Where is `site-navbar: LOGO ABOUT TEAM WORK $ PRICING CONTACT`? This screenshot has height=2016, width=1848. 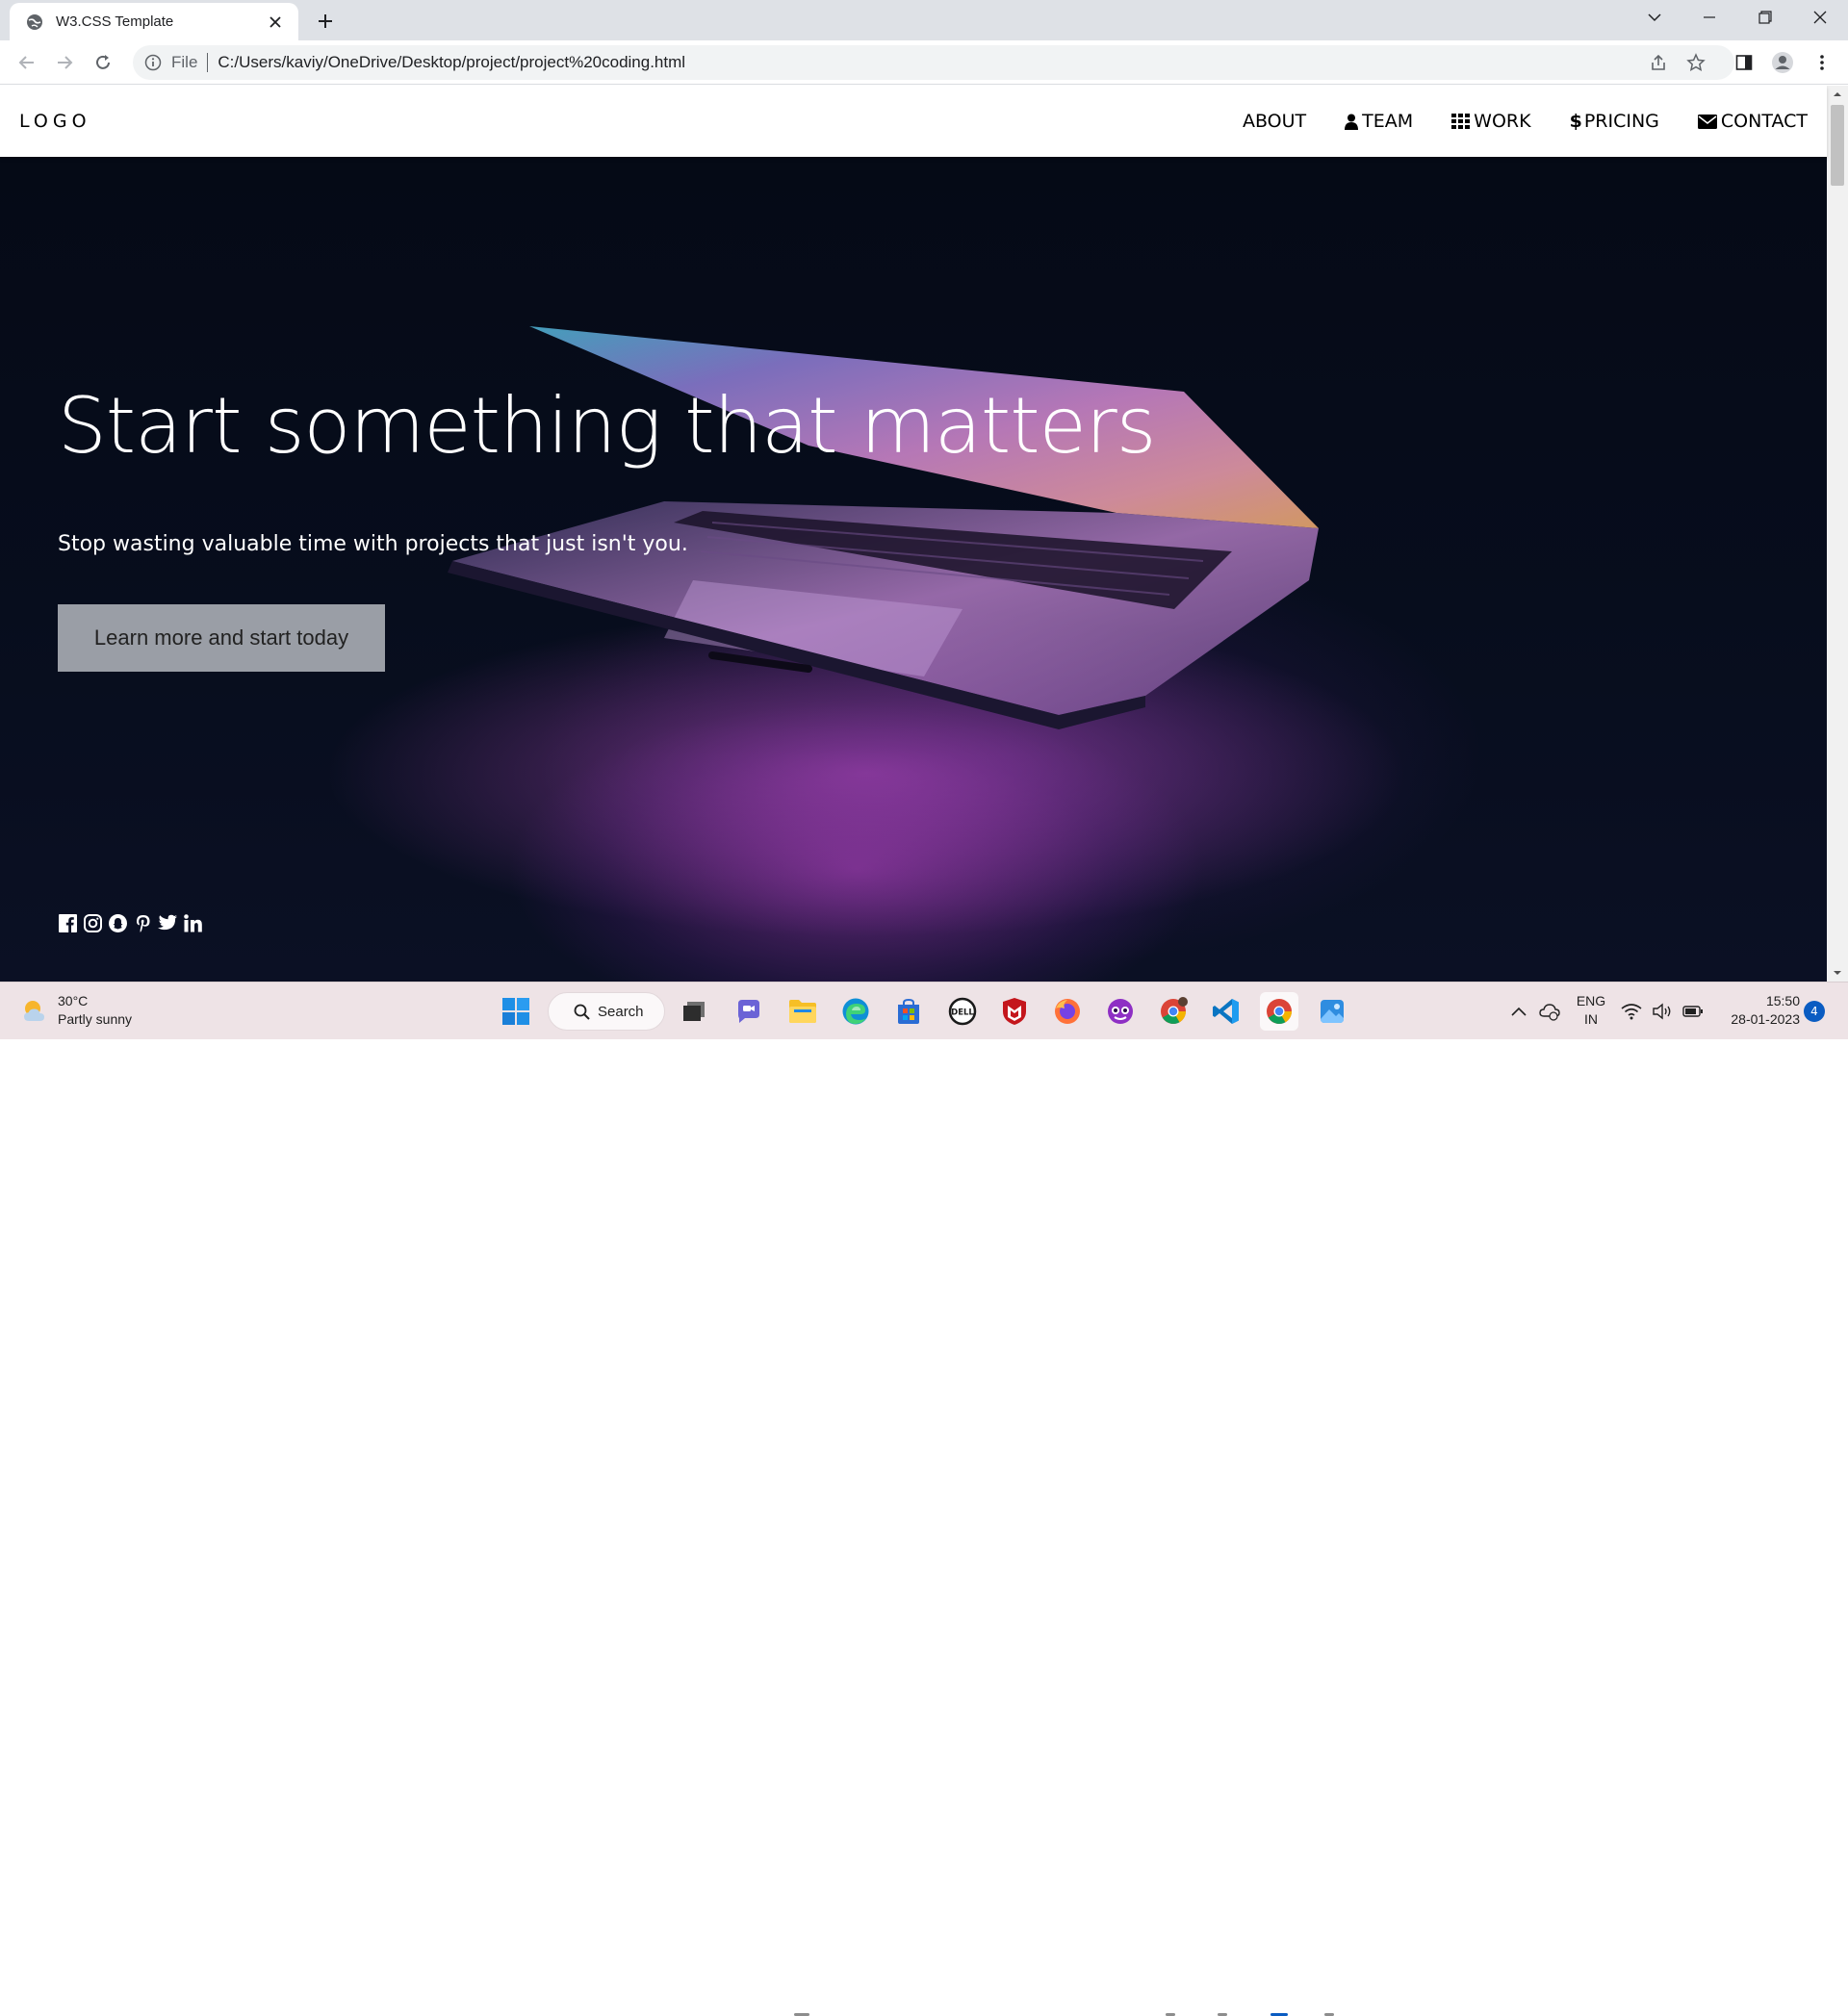 site-navbar: LOGO ABOUT TEAM WORK $ PRICING CONTACT is located at coordinates (913, 121).